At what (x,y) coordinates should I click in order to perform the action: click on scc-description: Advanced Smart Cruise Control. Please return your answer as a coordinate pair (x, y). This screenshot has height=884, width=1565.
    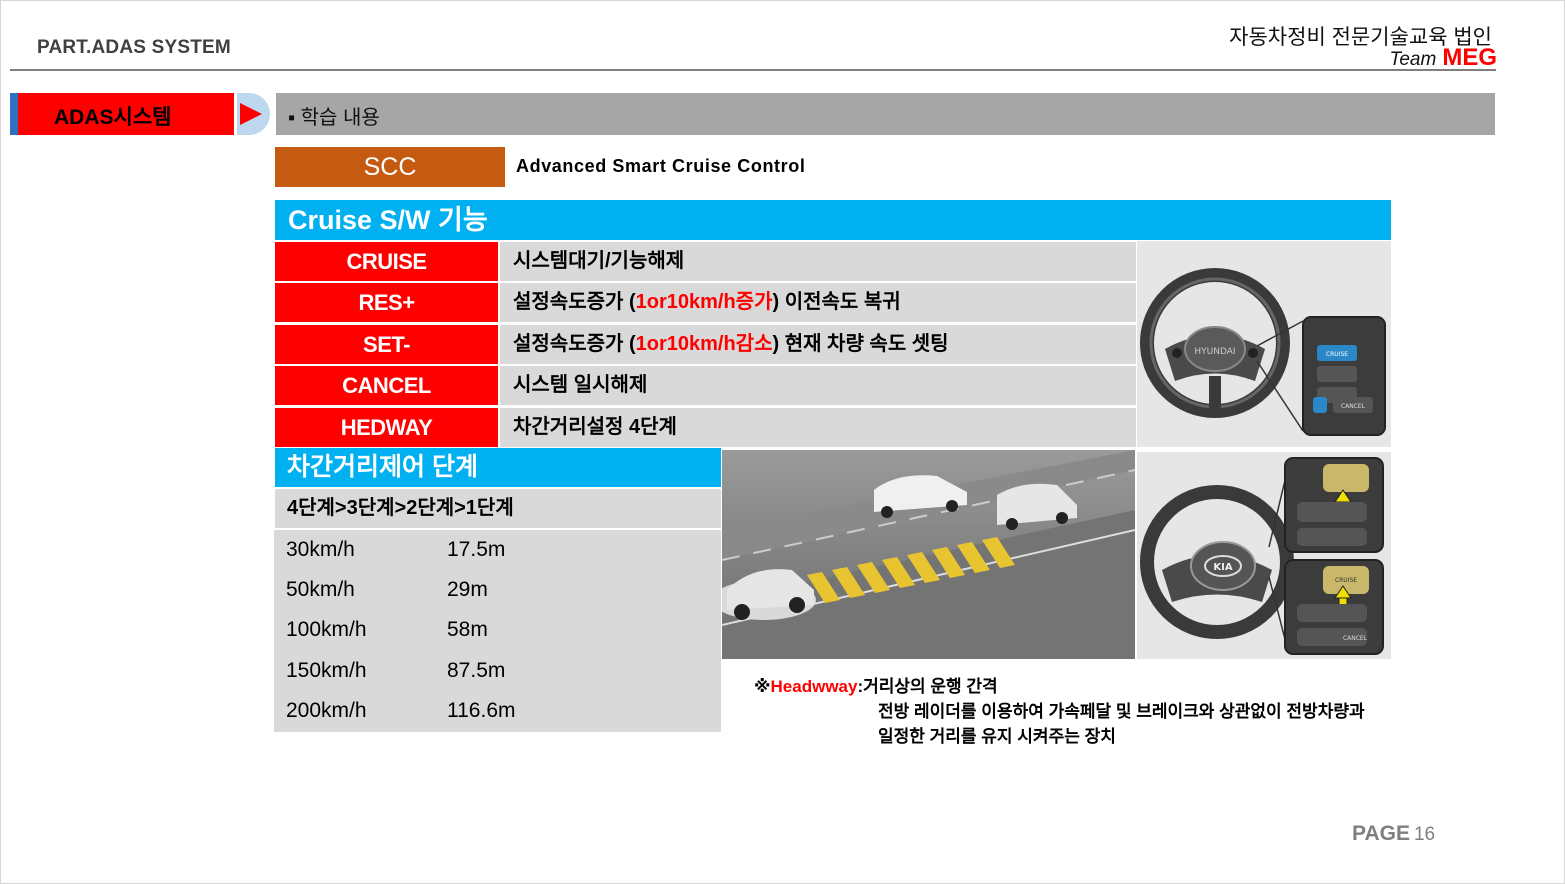
    Looking at the image, I should click on (661, 166).